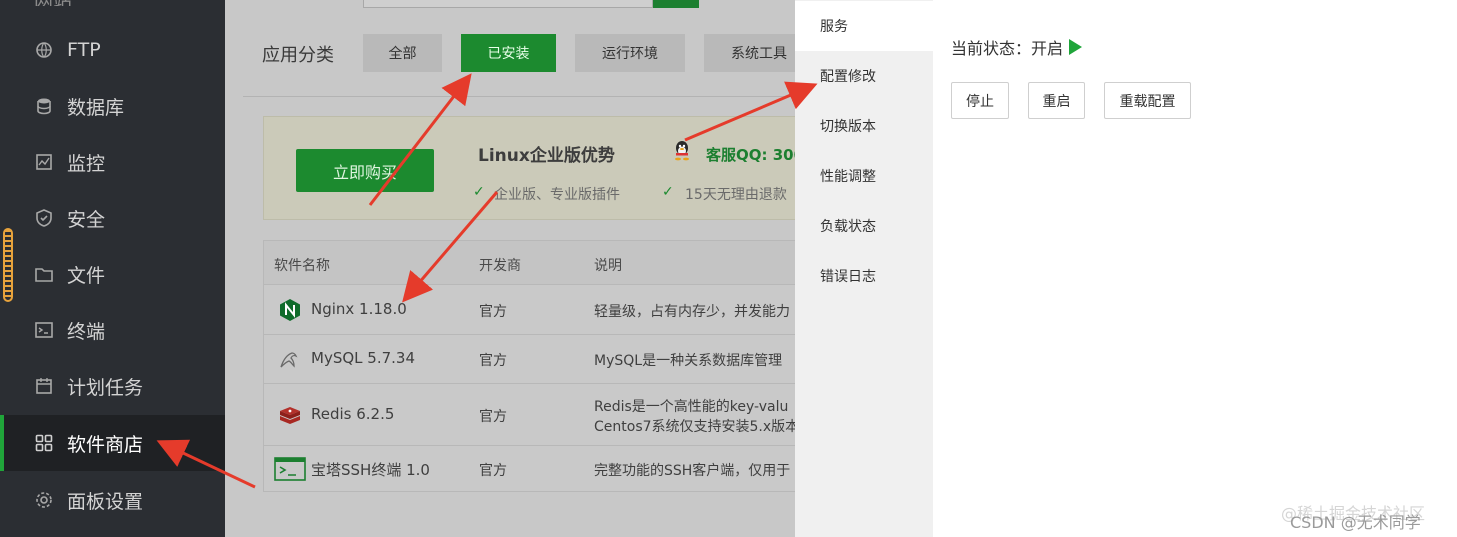 The height and width of the screenshot is (537, 1457). Describe the element at coordinates (365, 170) in the screenshot. I see `buy-now-button: 立即购买` at that location.